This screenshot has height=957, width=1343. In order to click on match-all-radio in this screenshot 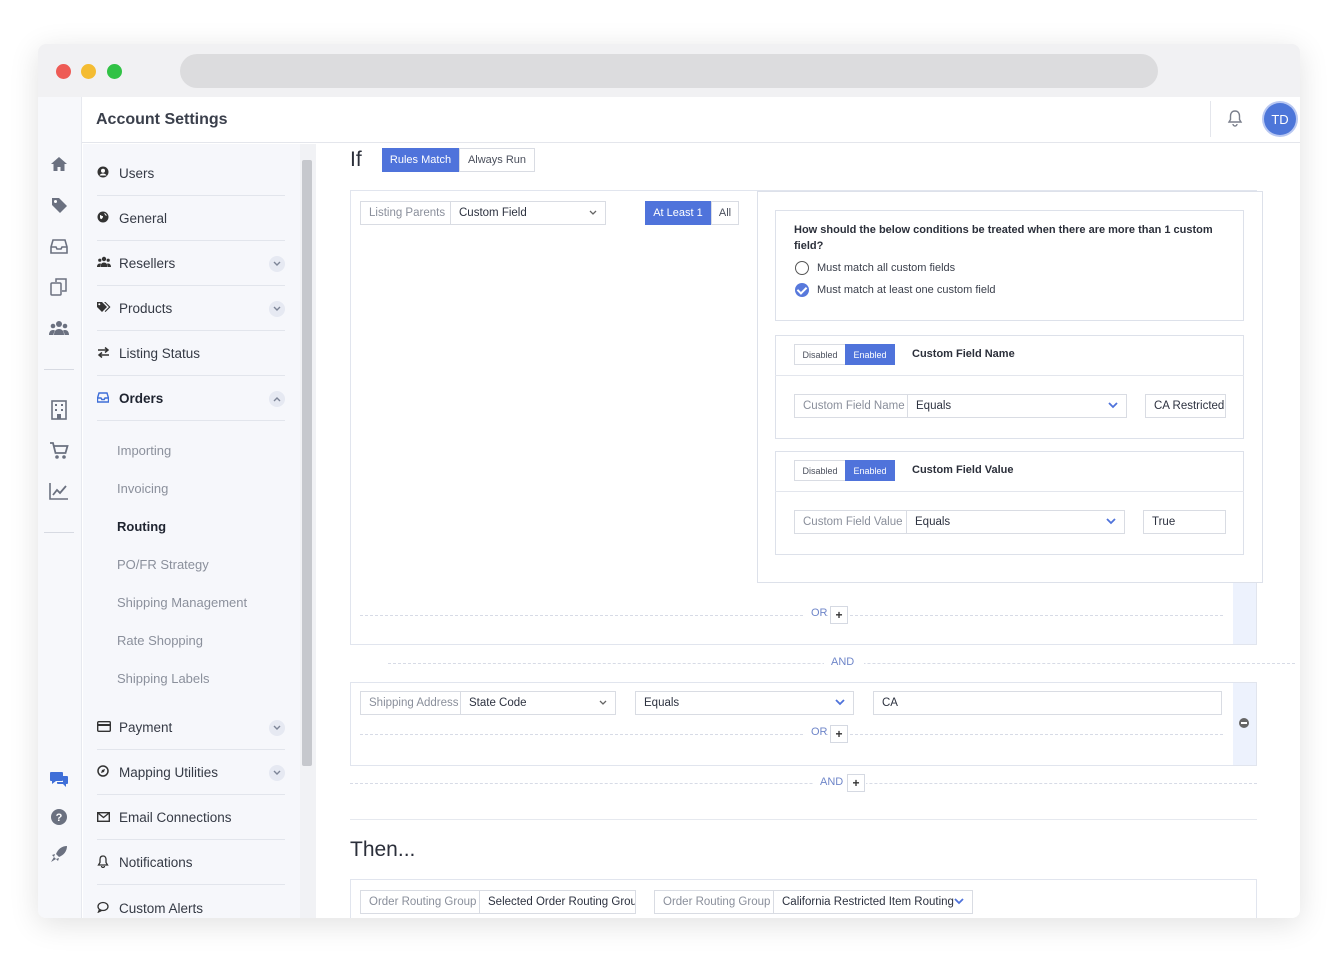, I will do `click(802, 268)`.